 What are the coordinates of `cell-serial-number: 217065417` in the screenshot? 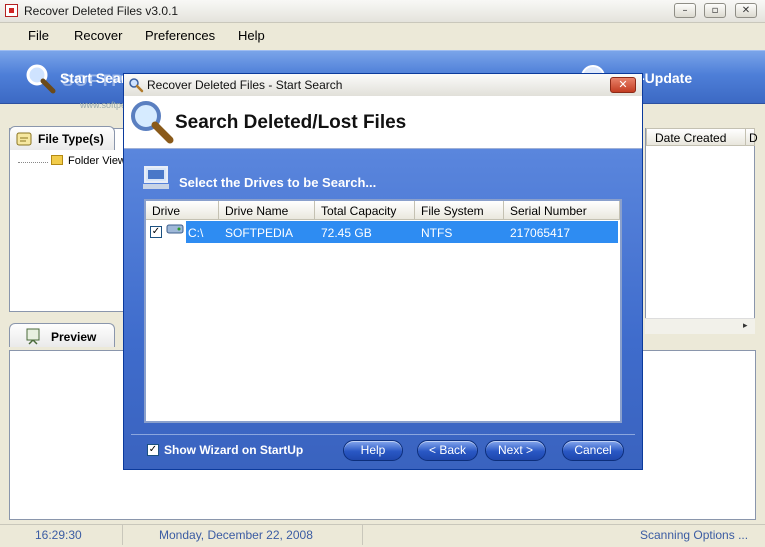 It's located at (540, 233).